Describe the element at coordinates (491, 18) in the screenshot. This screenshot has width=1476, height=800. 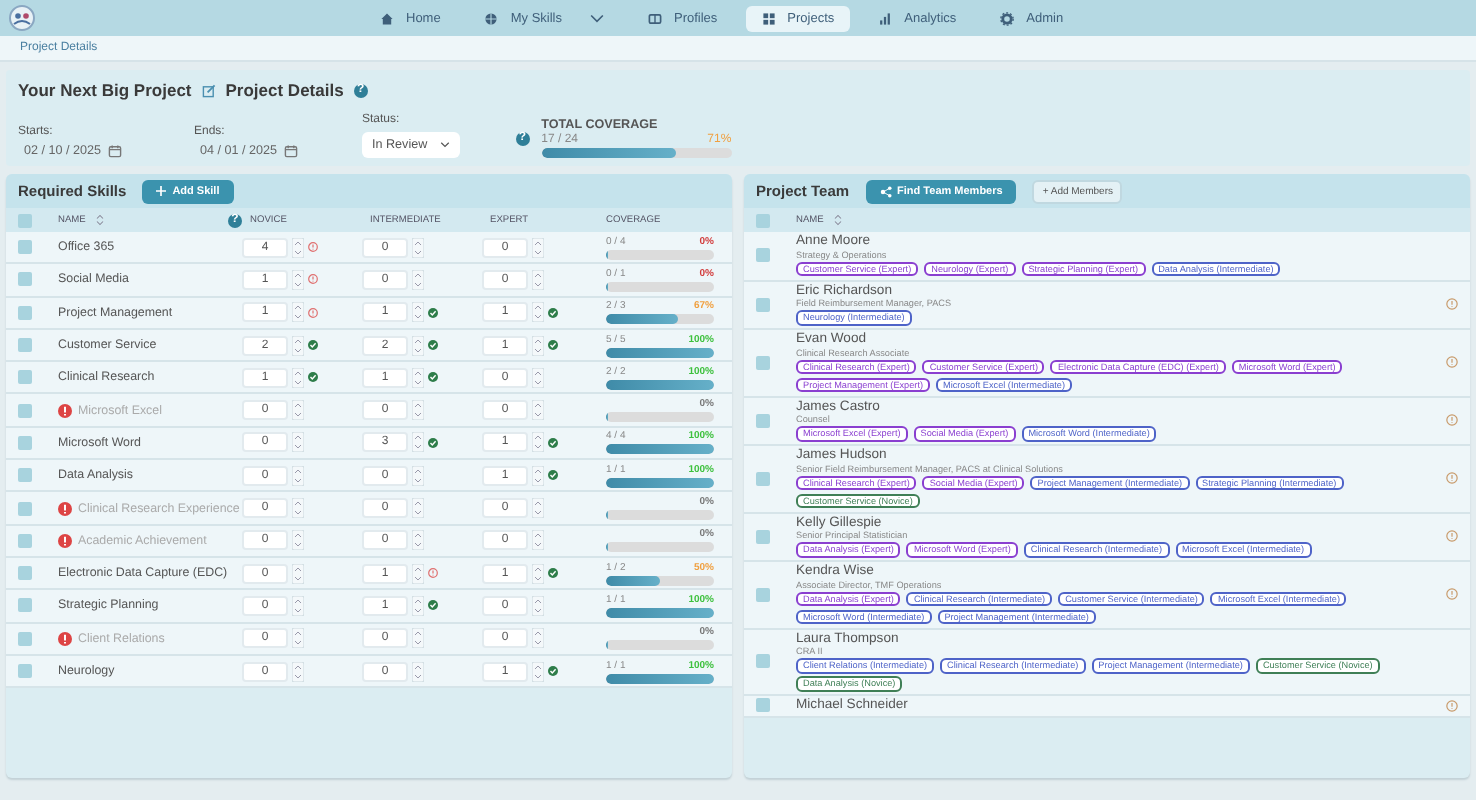
I see `globe-icon` at that location.